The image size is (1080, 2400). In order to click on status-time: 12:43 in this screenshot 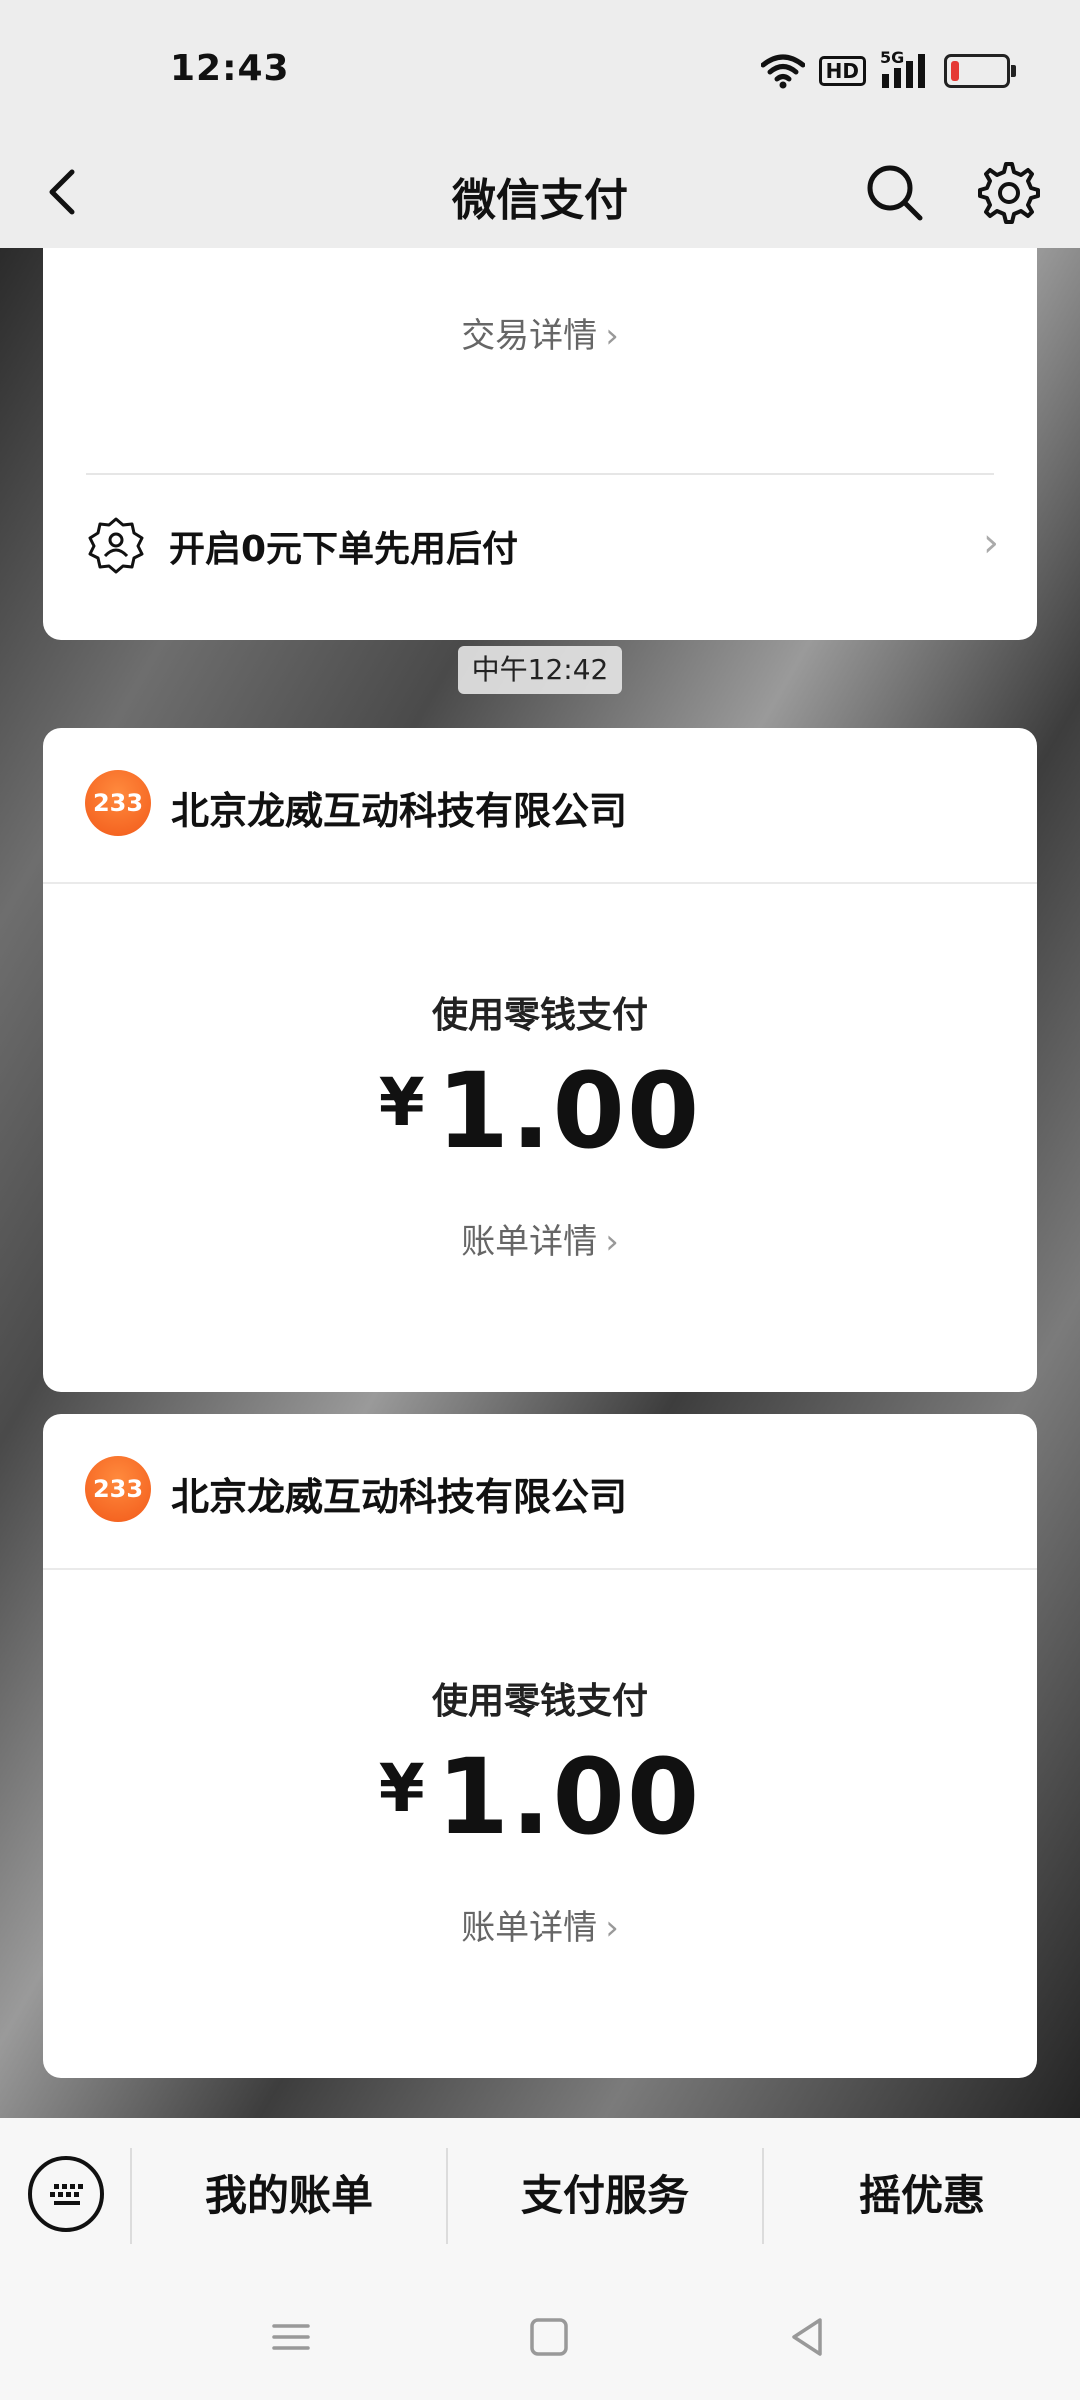, I will do `click(230, 68)`.